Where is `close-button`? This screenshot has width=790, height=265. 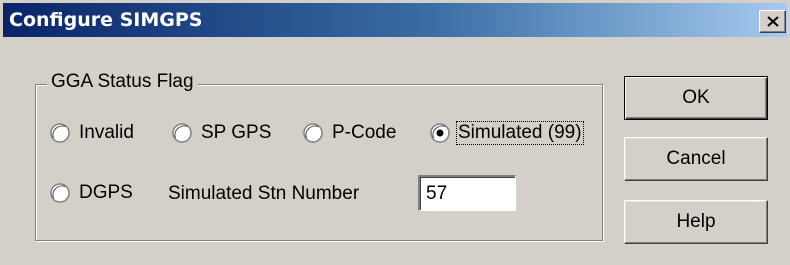
close-button is located at coordinates (772, 21).